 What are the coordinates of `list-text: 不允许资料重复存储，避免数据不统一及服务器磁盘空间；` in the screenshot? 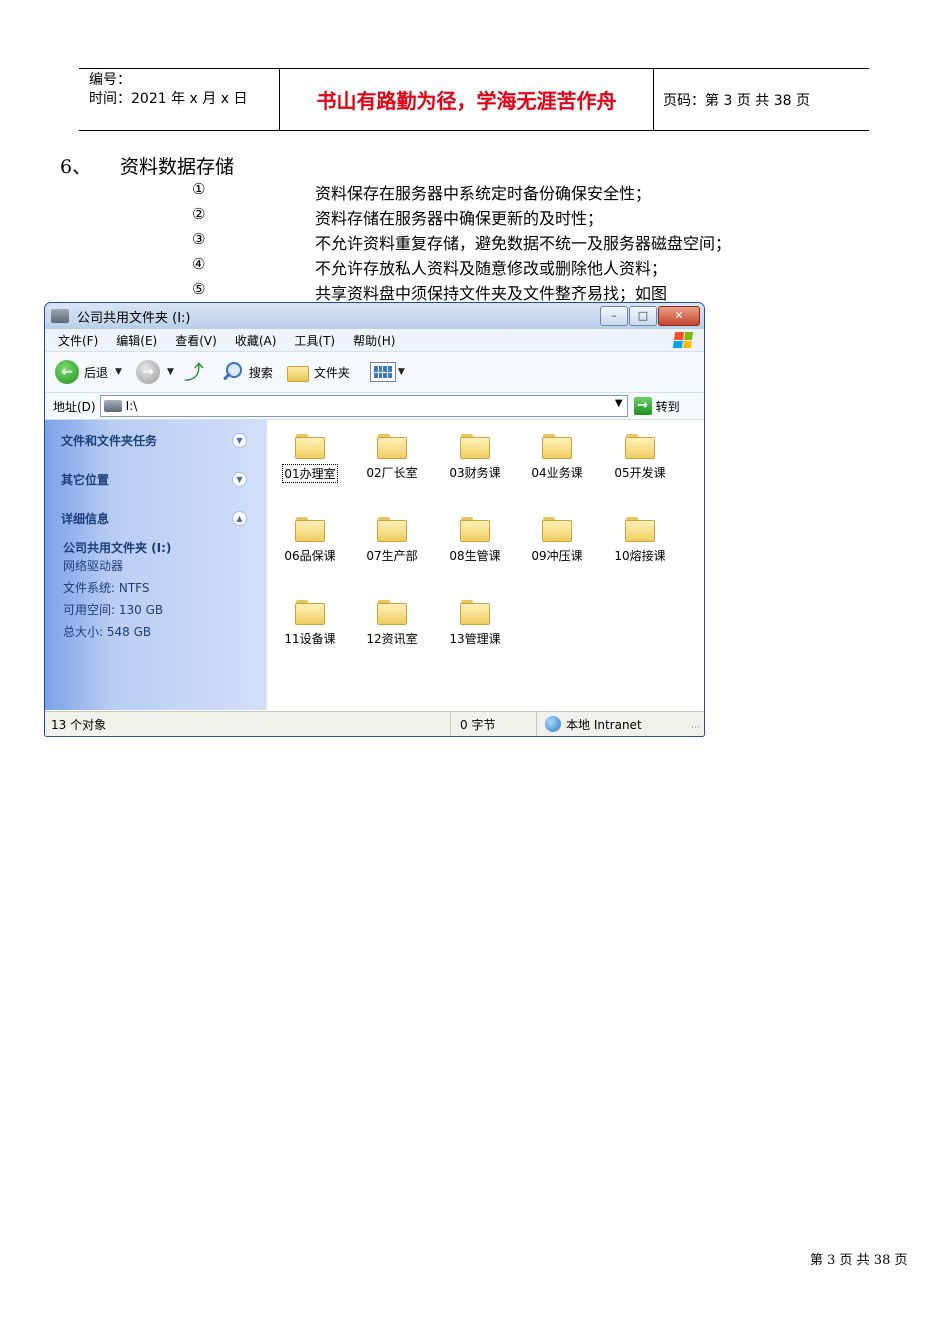 It's located at (523, 243).